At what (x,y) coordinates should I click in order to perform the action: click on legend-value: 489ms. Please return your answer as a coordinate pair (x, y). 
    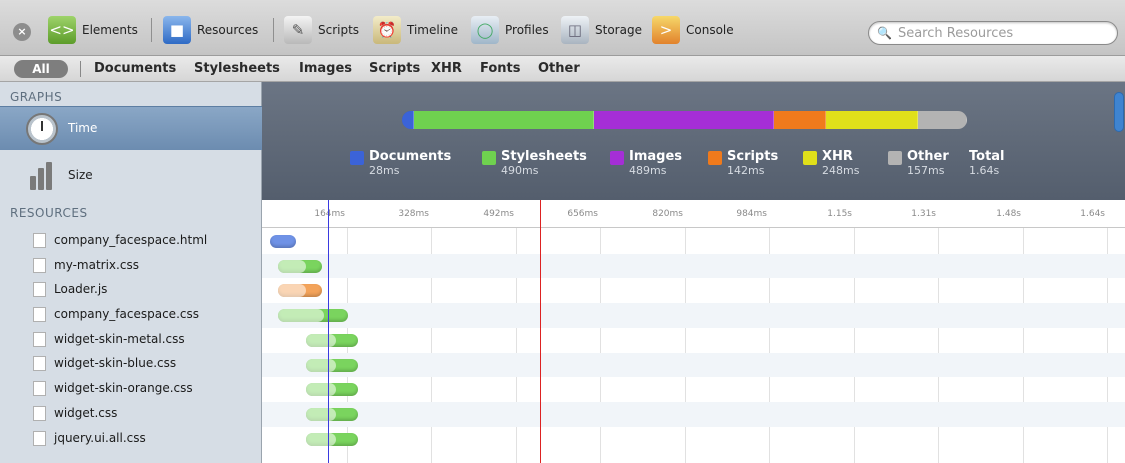
    Looking at the image, I should click on (648, 170).